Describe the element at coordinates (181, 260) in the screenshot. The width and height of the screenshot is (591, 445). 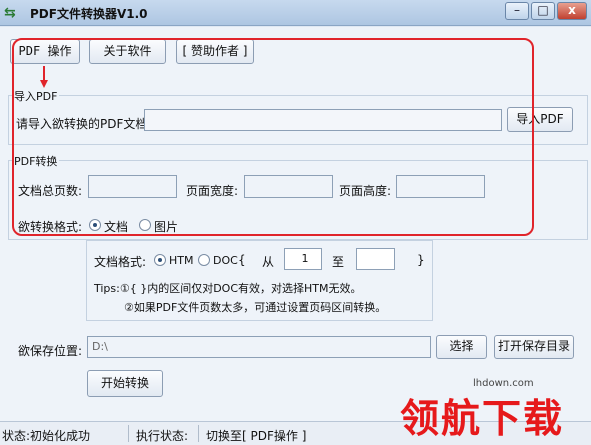
I see `htm-label: HTM` at that location.